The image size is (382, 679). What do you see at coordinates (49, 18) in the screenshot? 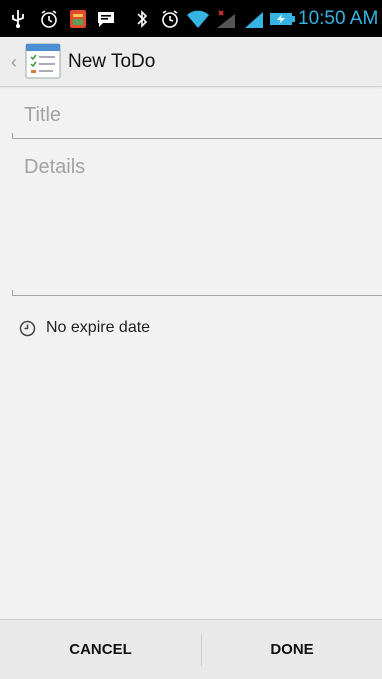
I see `alarm-icon` at bounding box center [49, 18].